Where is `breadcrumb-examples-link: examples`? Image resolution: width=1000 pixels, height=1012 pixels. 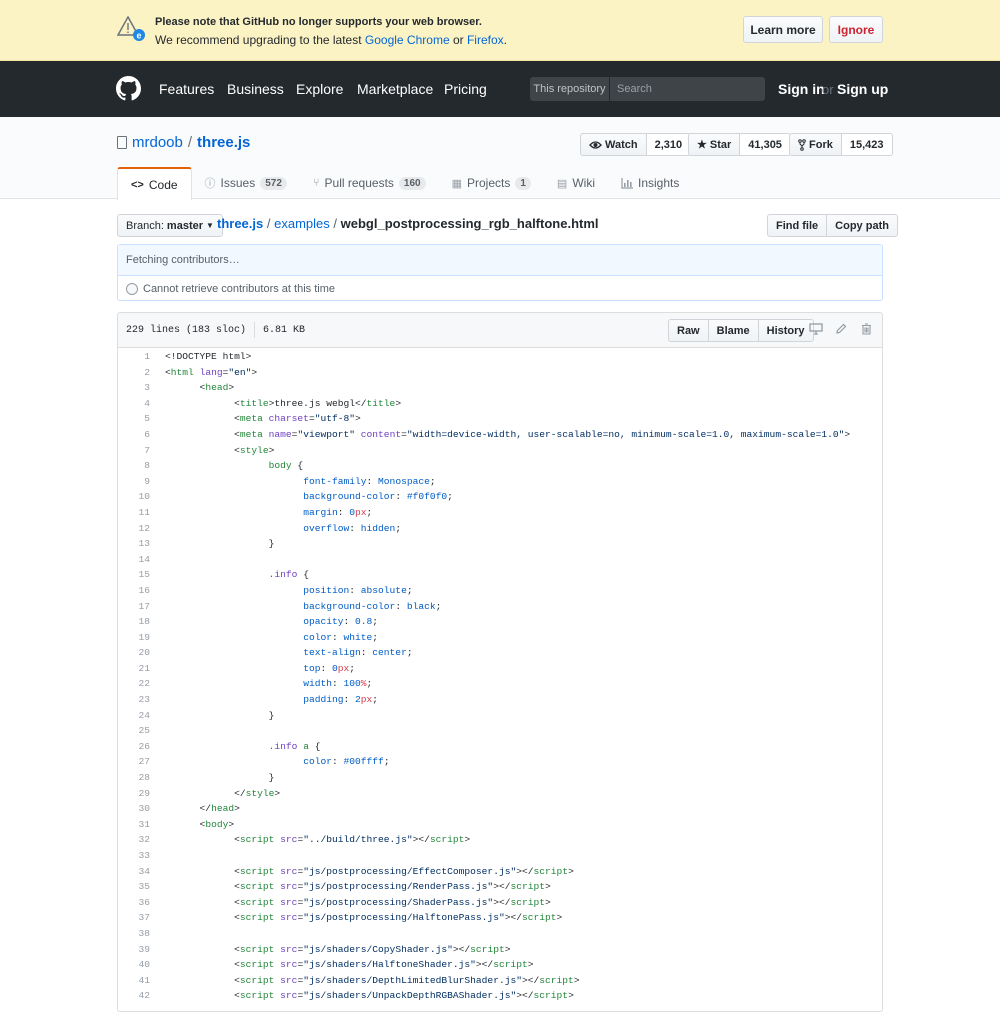
breadcrumb-examples-link: examples is located at coordinates (302, 223).